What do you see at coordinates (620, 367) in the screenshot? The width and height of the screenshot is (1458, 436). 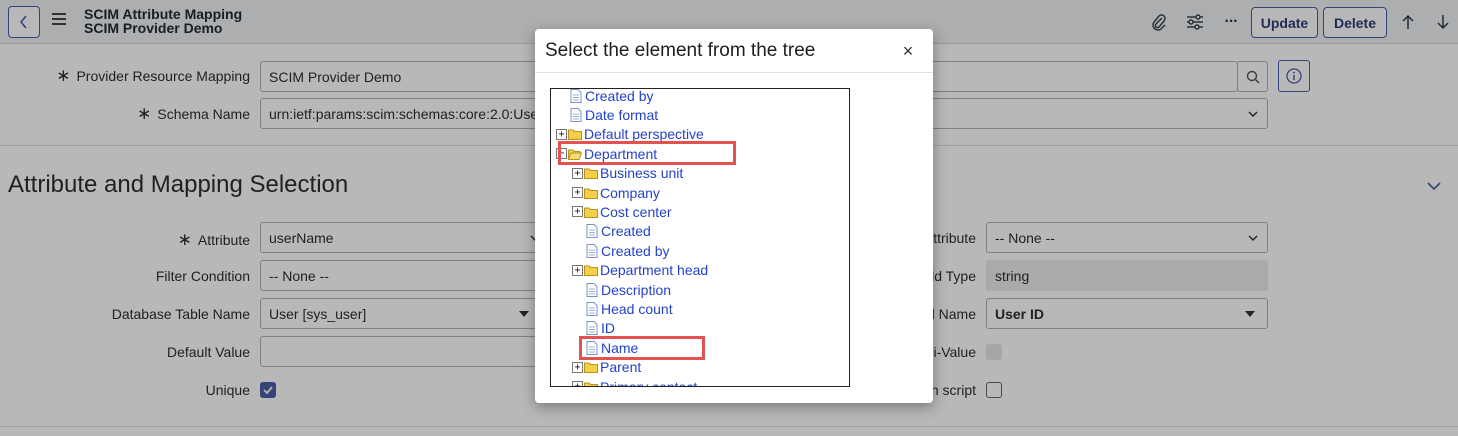 I see `tree-node-label: Parent` at bounding box center [620, 367].